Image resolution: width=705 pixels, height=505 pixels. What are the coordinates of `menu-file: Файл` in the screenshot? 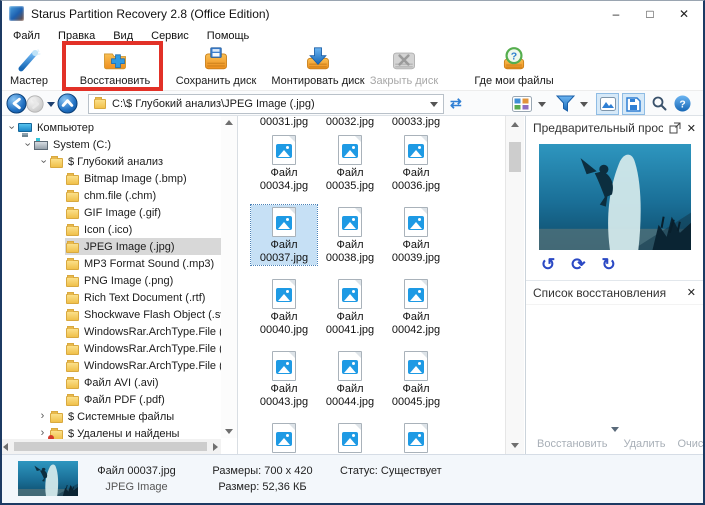 It's located at (26, 36).